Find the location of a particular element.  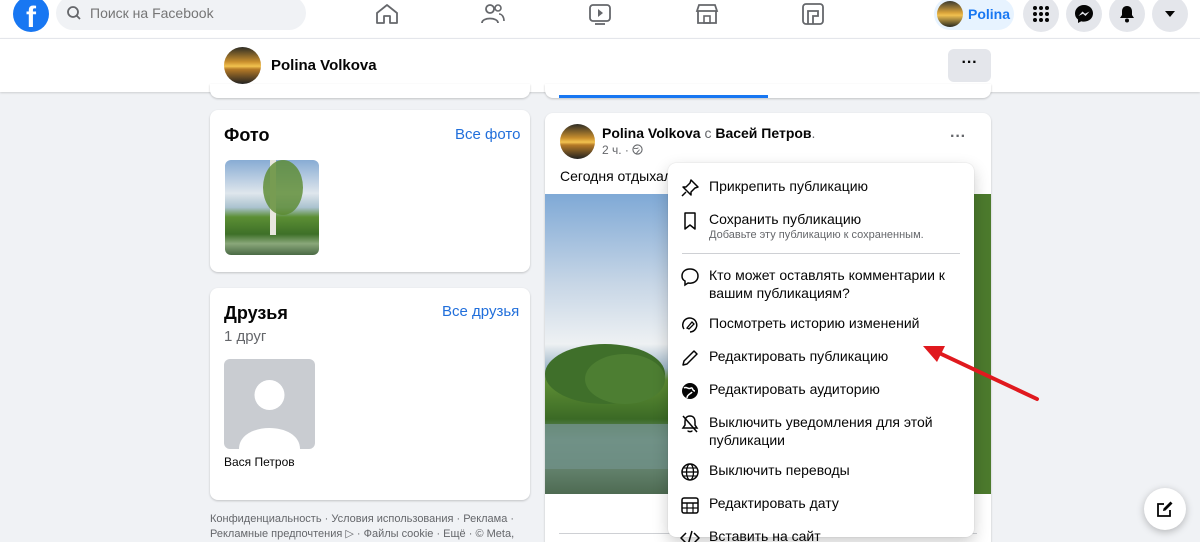

menu-item-label: Вставить на сайт is located at coordinates (765, 535).